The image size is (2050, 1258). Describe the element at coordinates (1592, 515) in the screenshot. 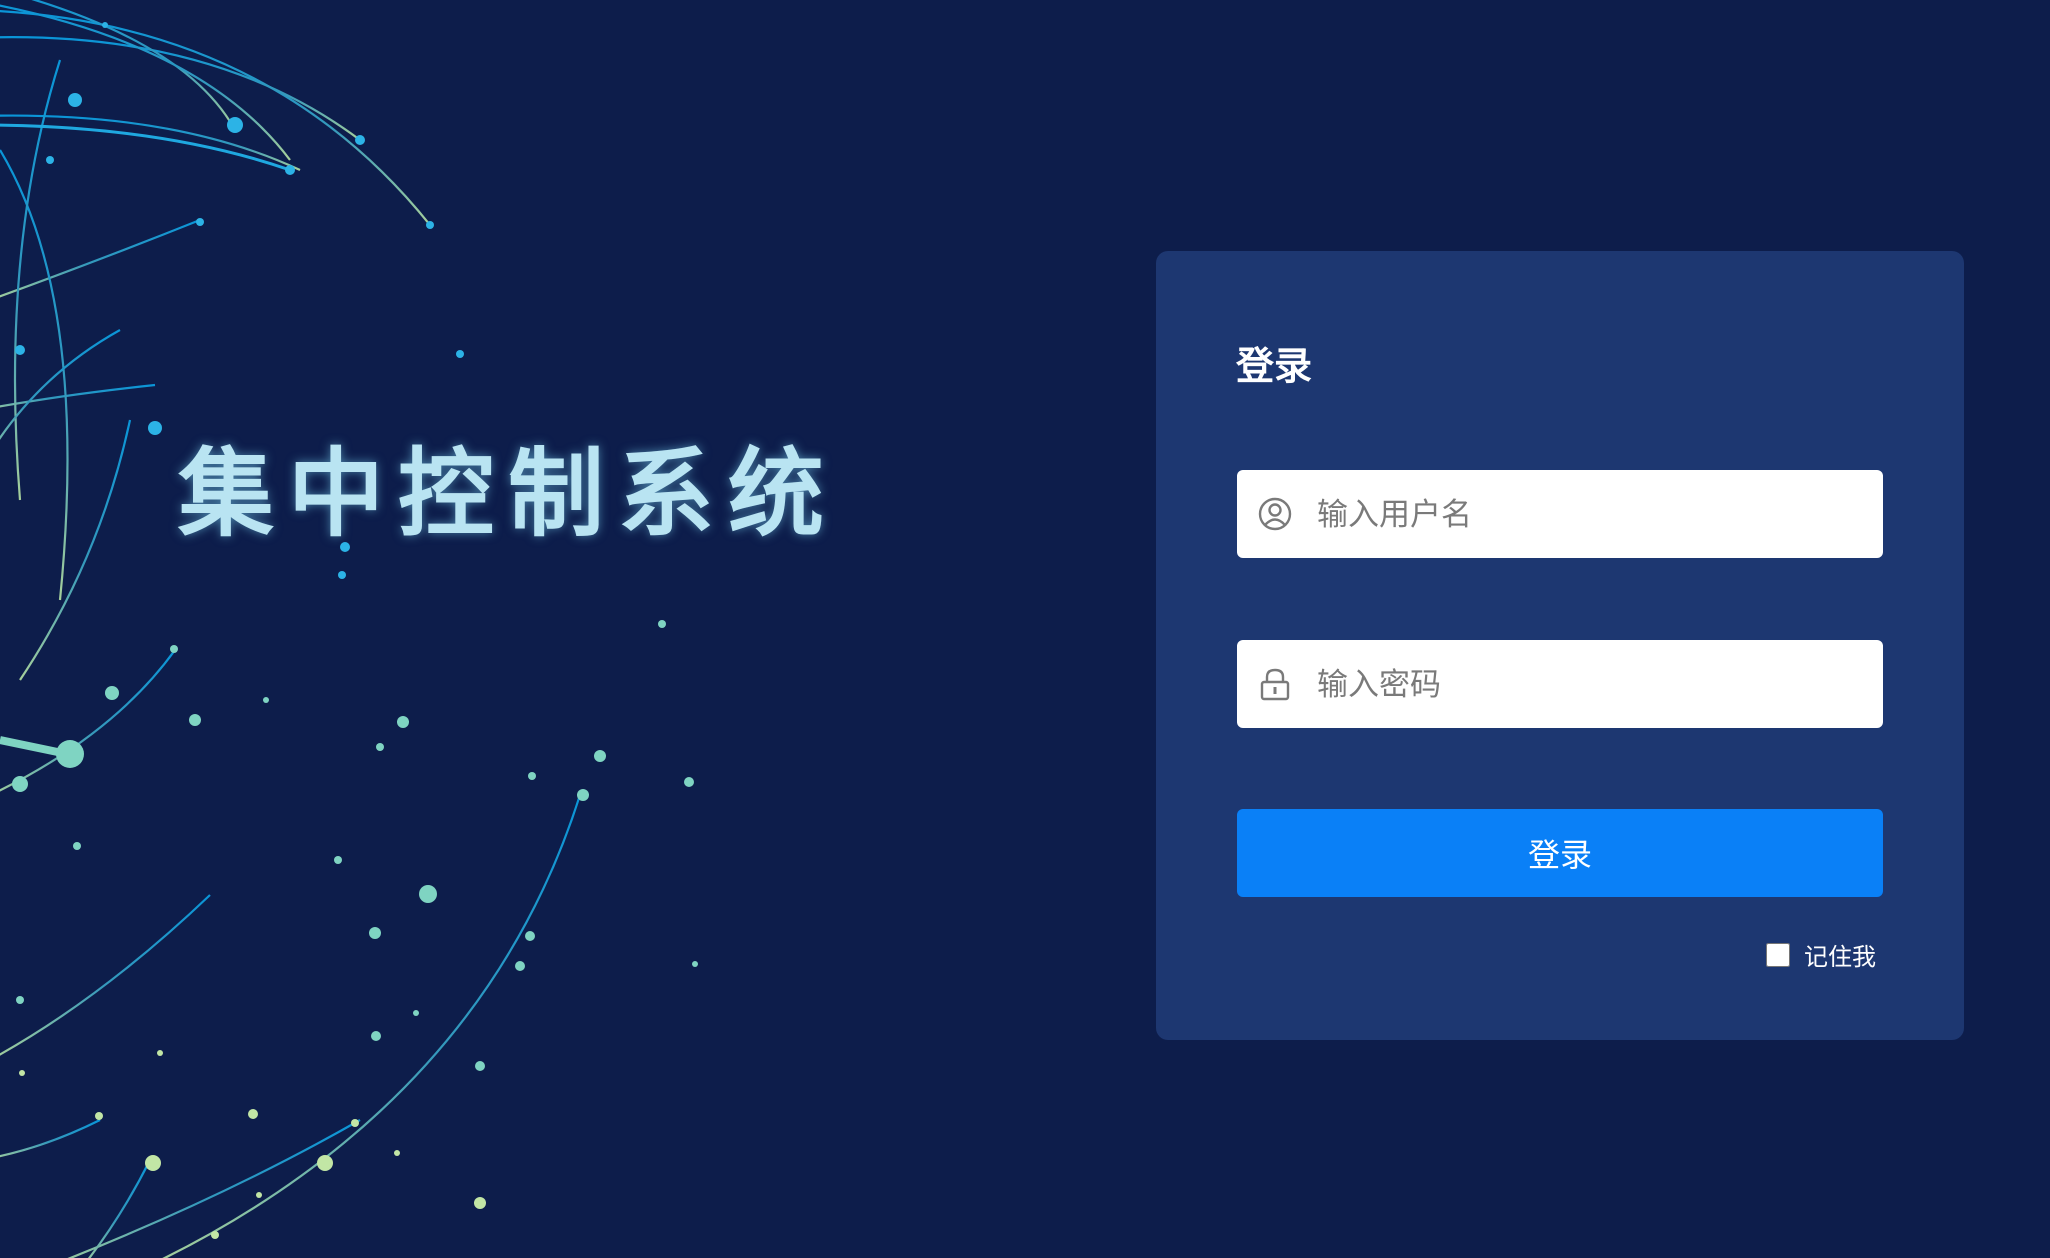

I see `username-input` at that location.